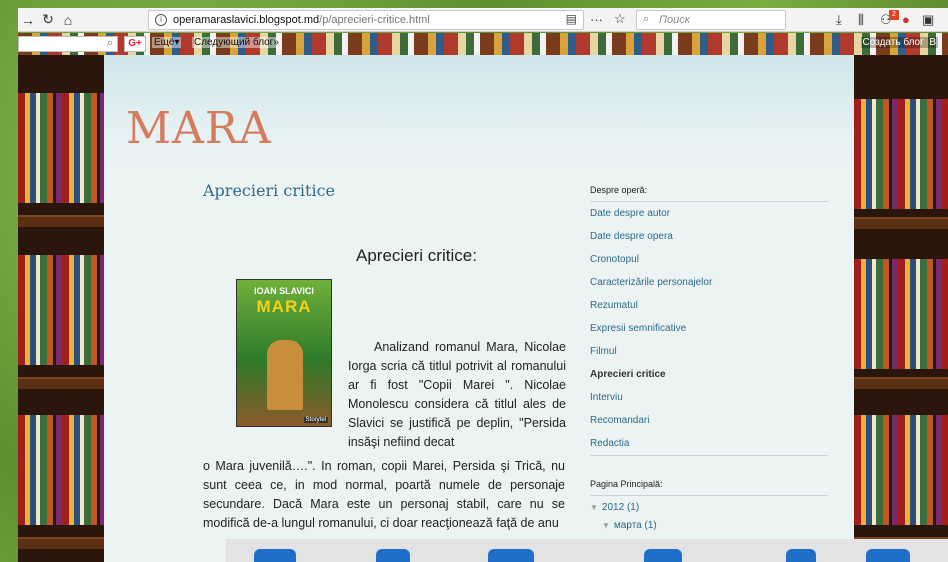 This screenshot has width=948, height=562. Describe the element at coordinates (711, 20) in the screenshot. I see `search-input: ⌕ Поиск` at that location.